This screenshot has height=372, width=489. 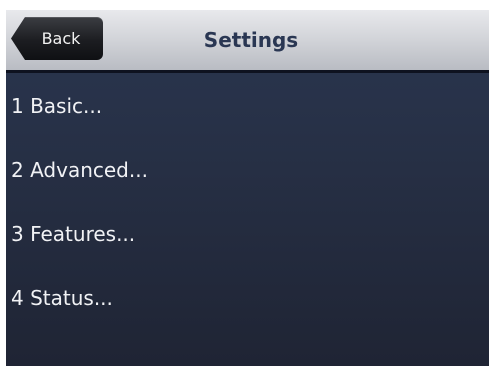 What do you see at coordinates (57, 38) in the screenshot?
I see `back-button: Back` at bounding box center [57, 38].